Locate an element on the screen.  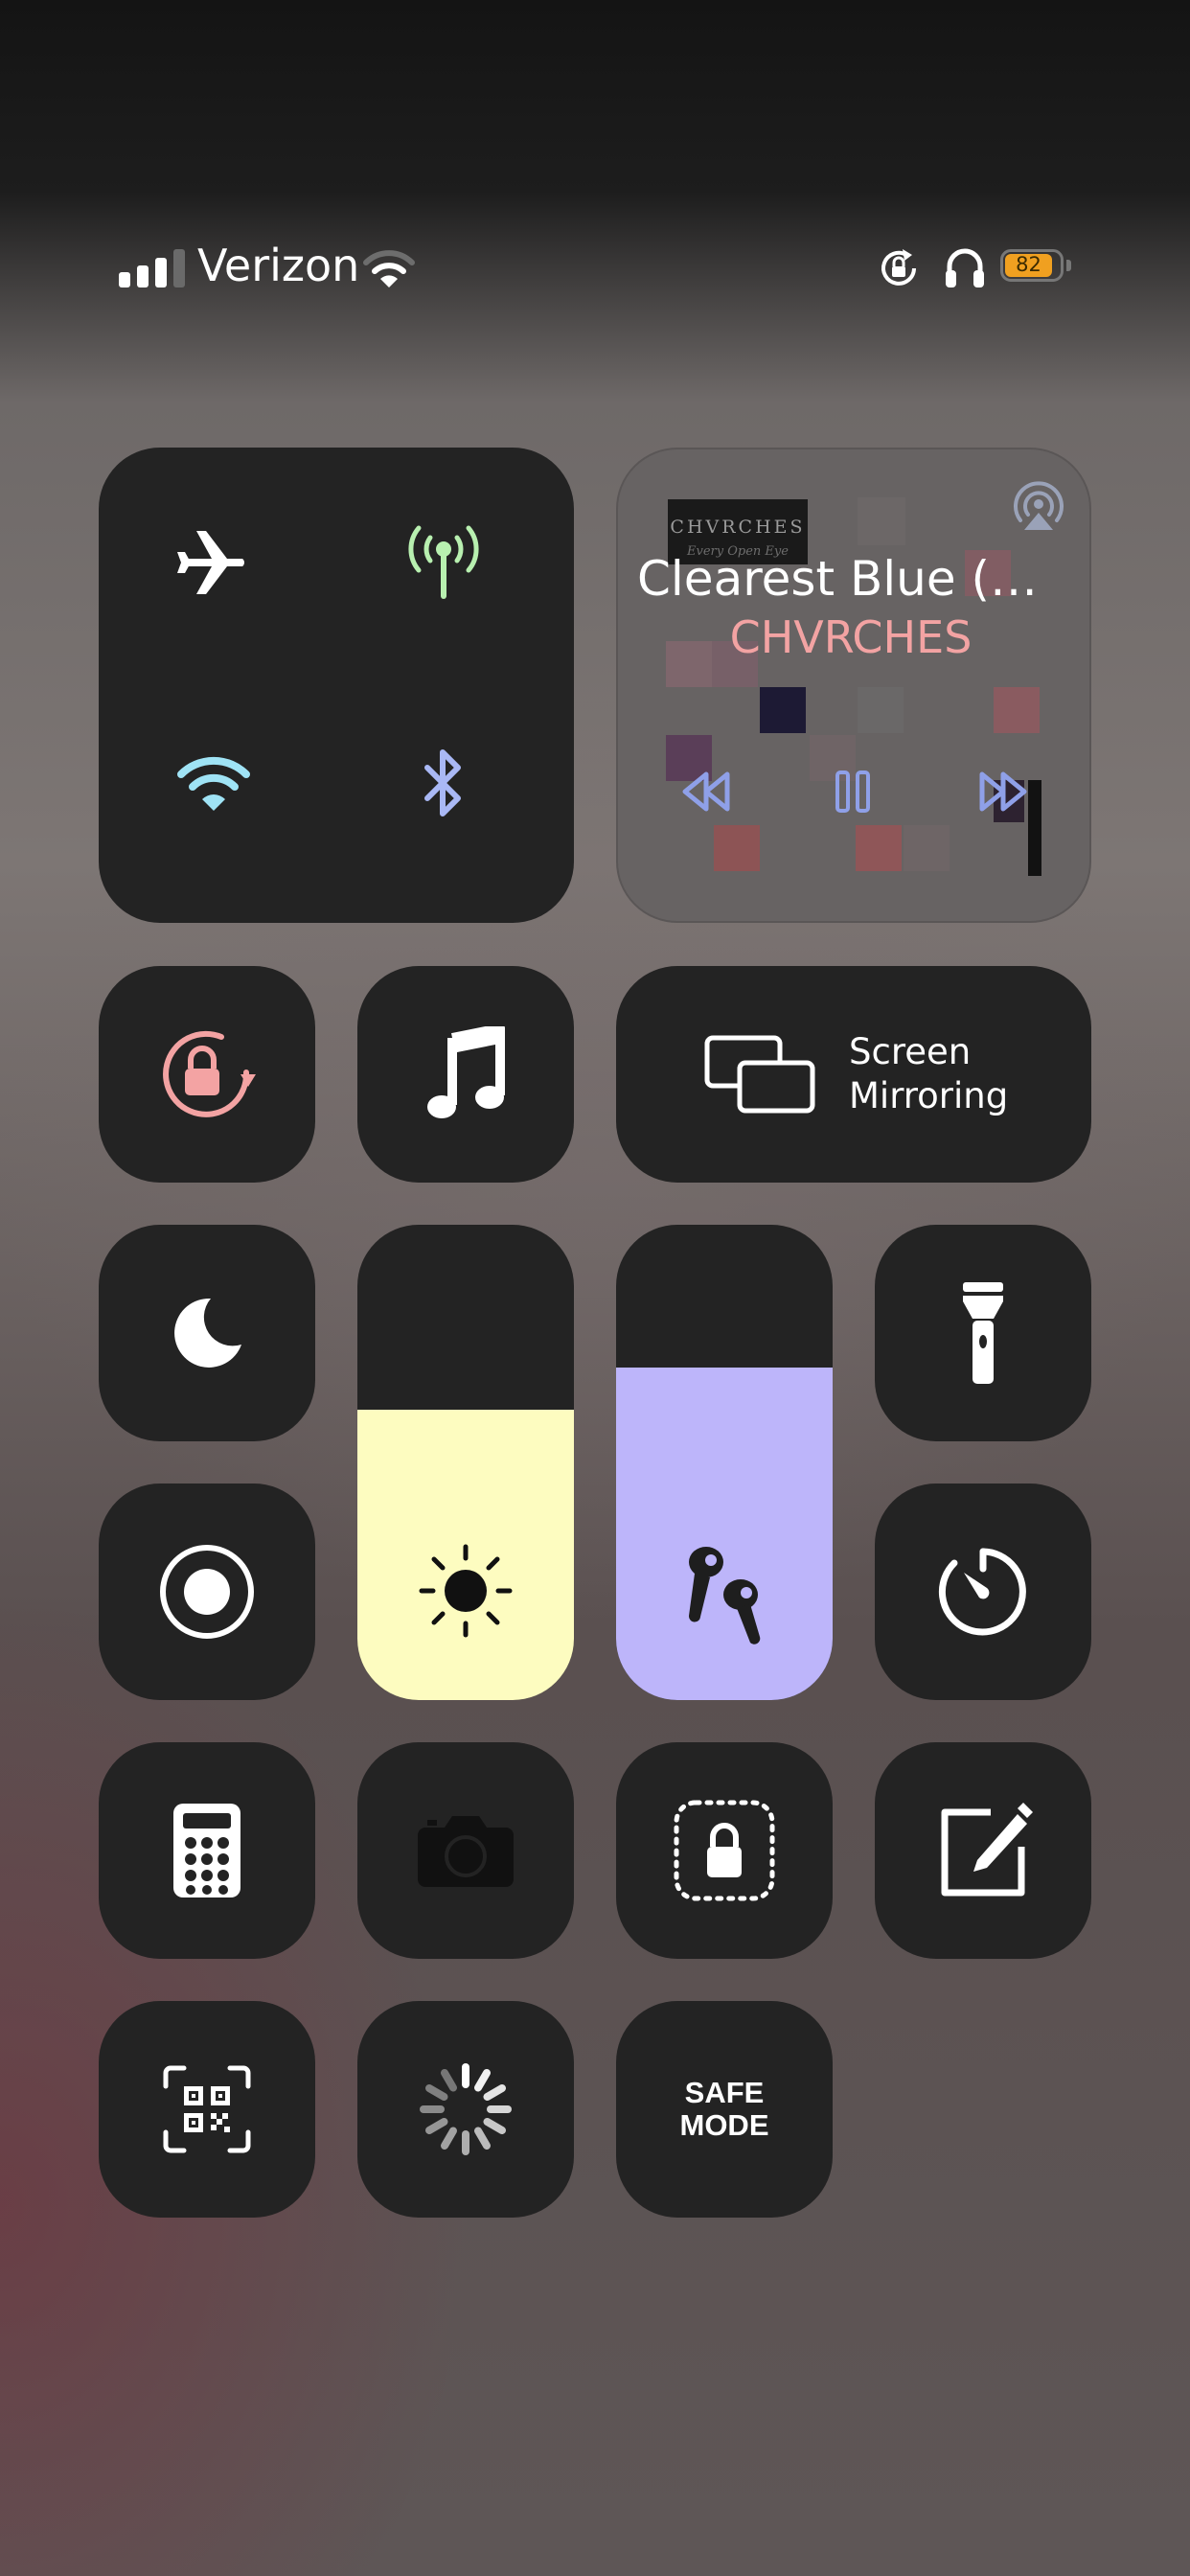
compose-note-icon is located at coordinates (983, 1851).